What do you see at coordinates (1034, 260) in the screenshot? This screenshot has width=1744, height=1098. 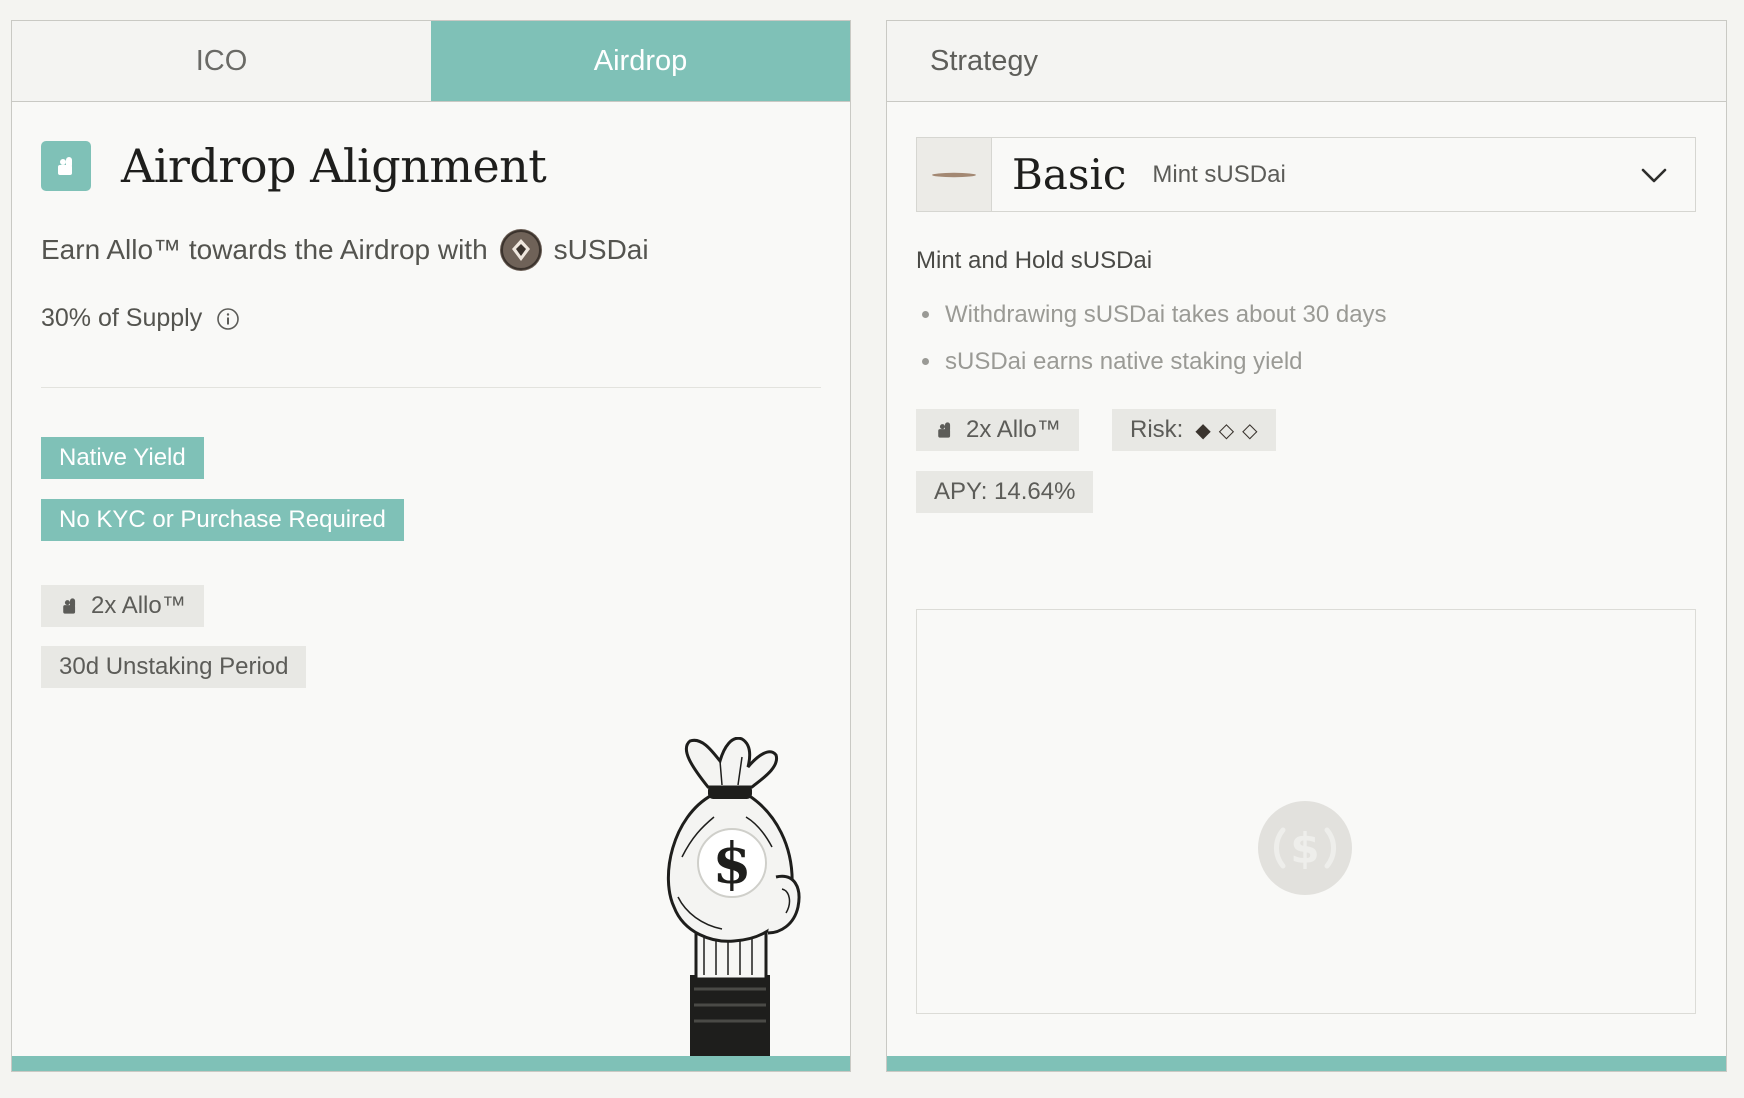 I see `strategy-heading: Mint and Hold sUSDai` at bounding box center [1034, 260].